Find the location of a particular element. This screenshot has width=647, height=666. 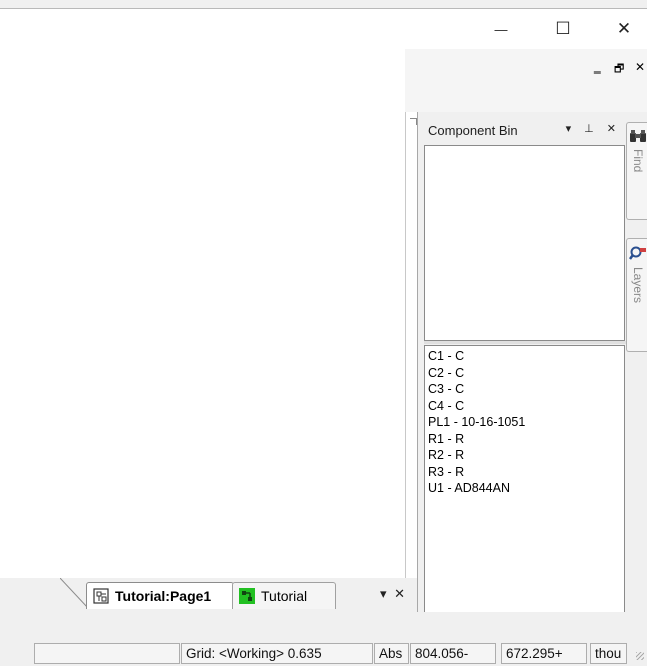

binoculars-icon is located at coordinates (638, 136).